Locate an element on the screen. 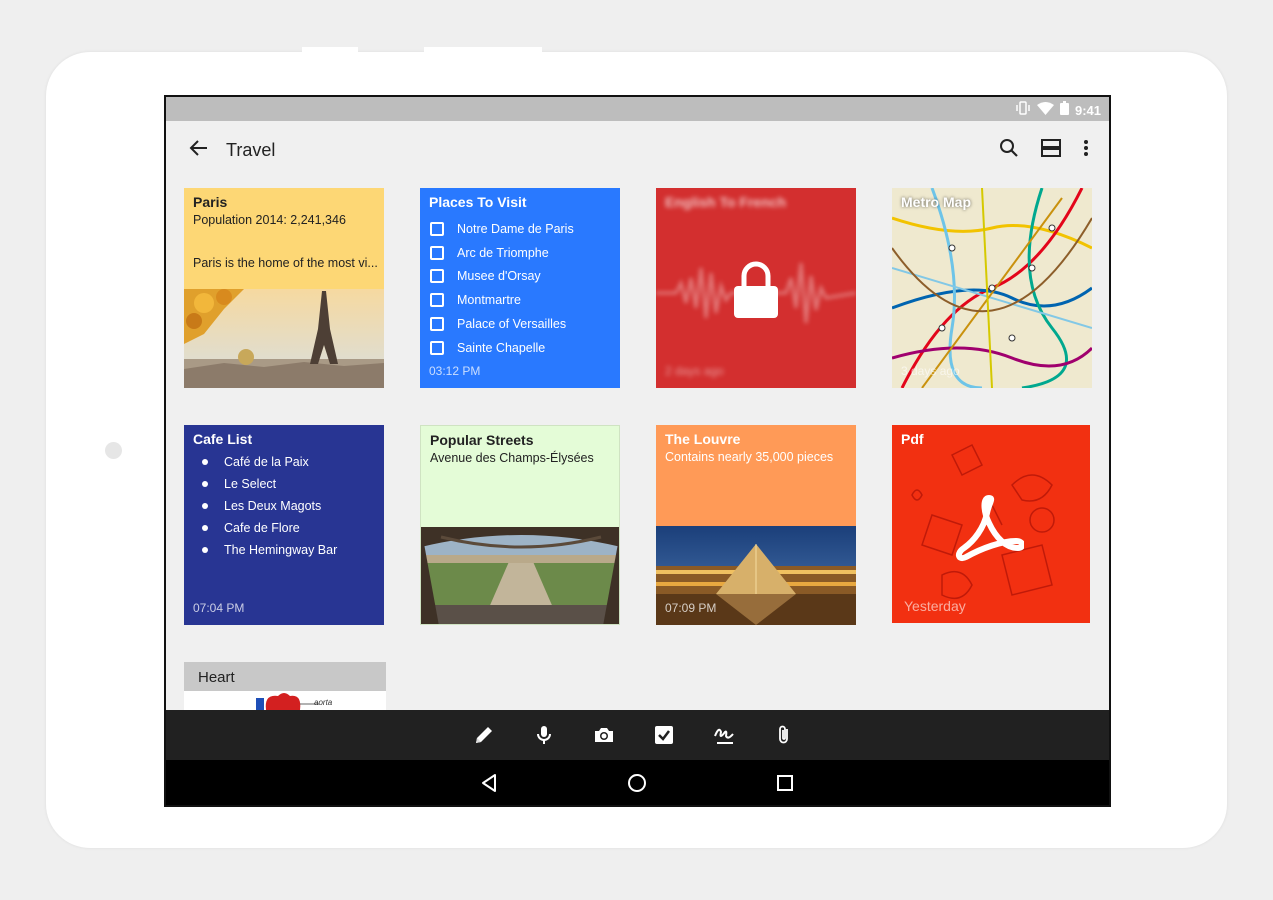  view-toggle-icon is located at coordinates (1051, 150).